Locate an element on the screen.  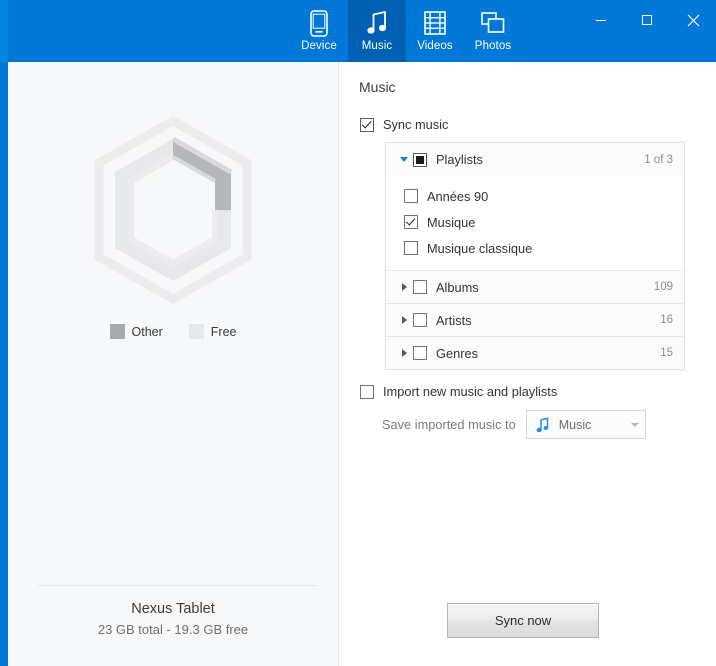
genres-checkbox is located at coordinates (420, 353).